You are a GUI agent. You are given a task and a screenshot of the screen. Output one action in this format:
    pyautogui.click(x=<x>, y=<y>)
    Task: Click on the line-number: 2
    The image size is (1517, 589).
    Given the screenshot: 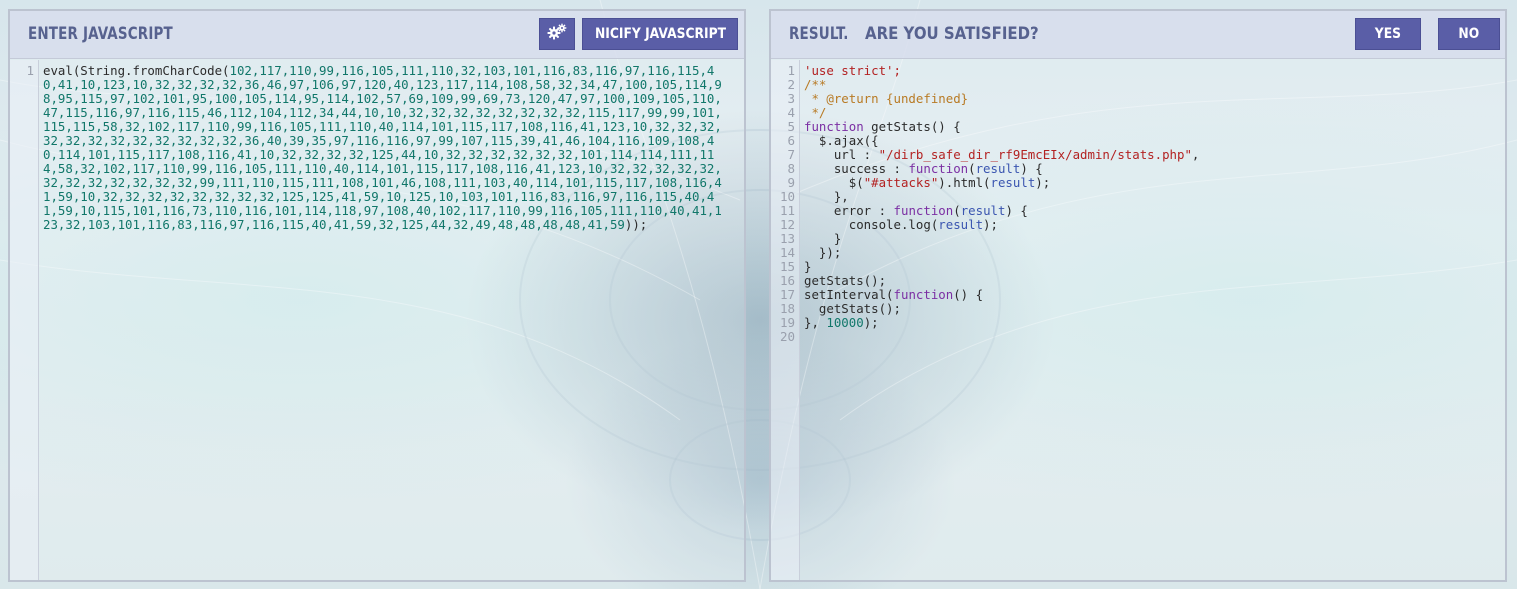 What is the action you would take?
    pyautogui.click(x=791, y=84)
    